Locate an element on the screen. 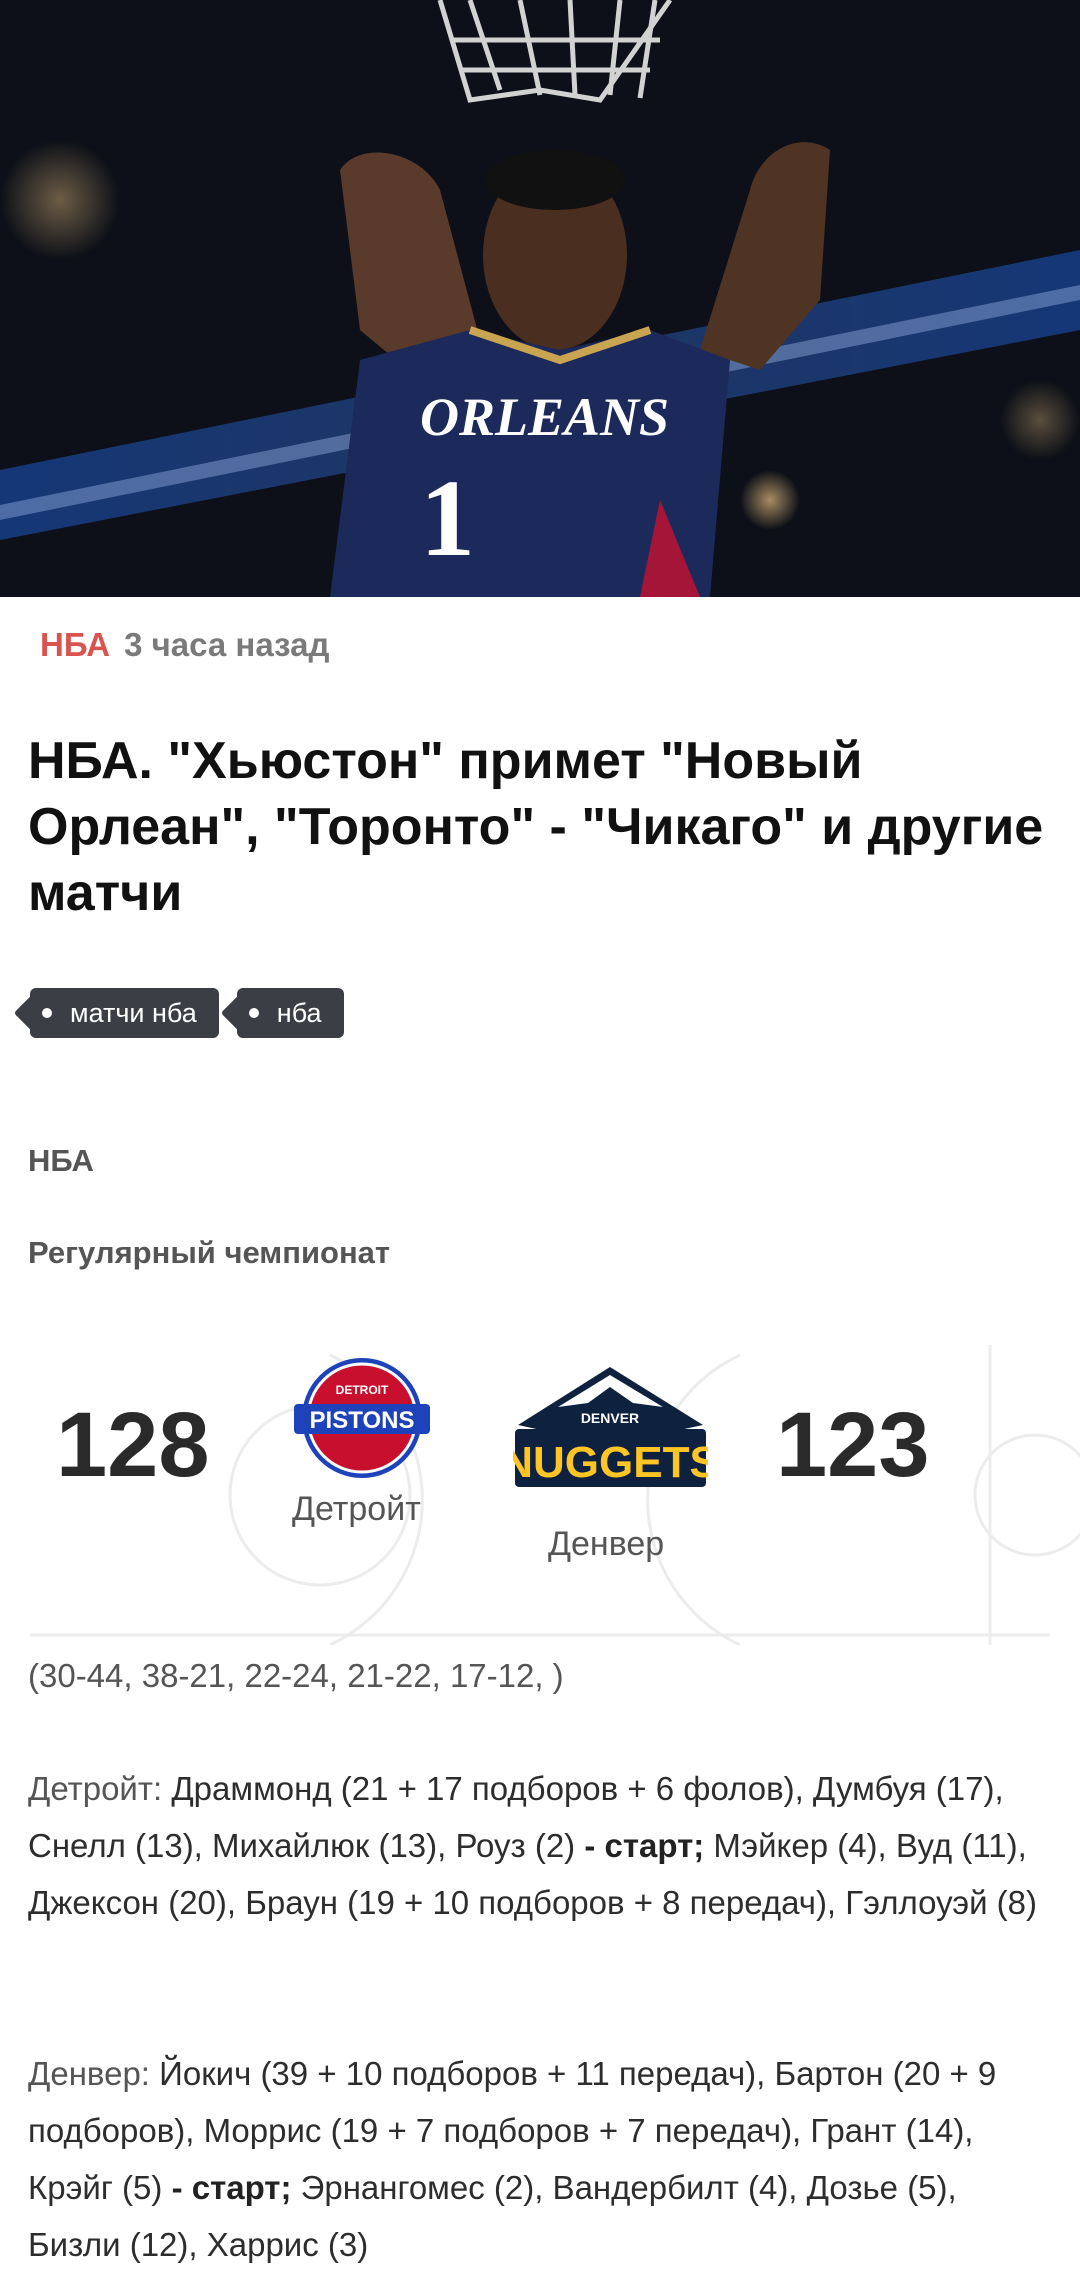  quarter-scores: (30-44, 38-21, 22-24, 21-22, 17-12, ) is located at coordinates (296, 1675).